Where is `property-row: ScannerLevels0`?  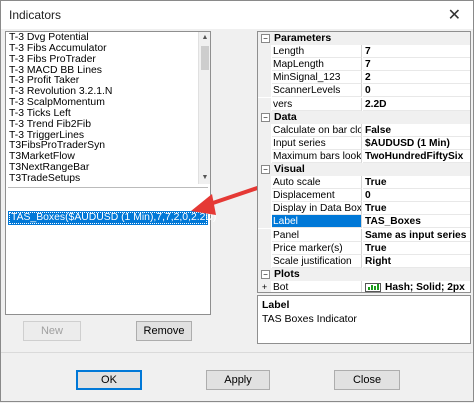 property-row: ScannerLevels0 is located at coordinates (364, 90).